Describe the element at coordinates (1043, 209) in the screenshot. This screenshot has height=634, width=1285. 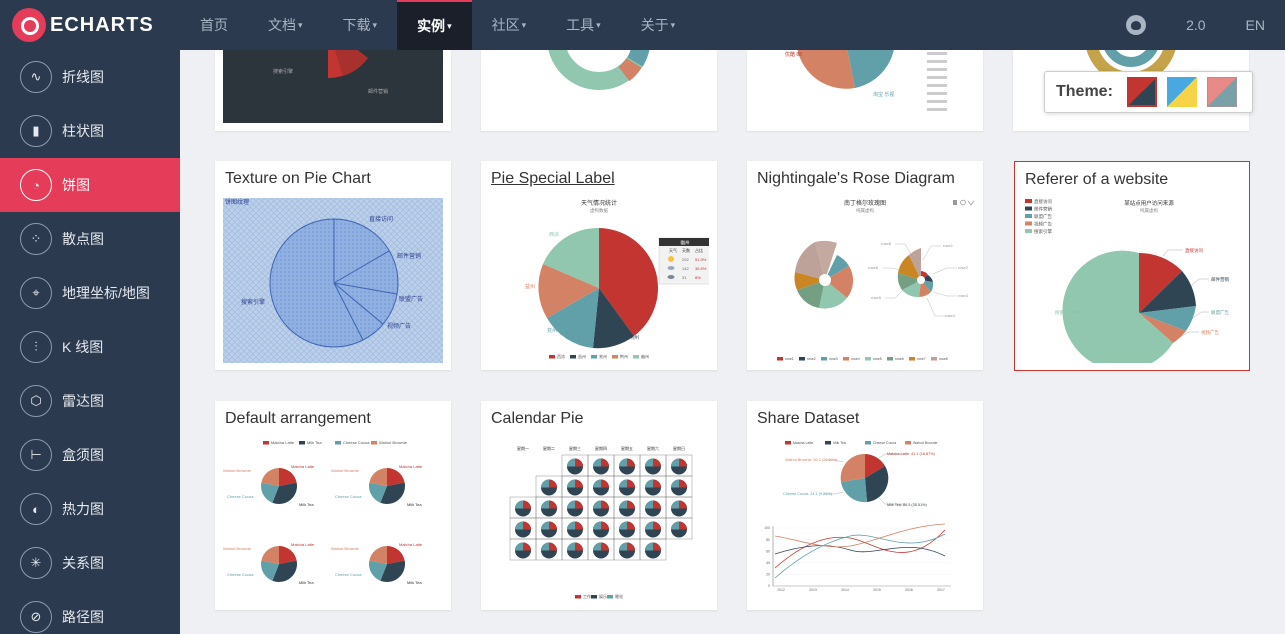
I see `legend-item: 邮件营销` at that location.